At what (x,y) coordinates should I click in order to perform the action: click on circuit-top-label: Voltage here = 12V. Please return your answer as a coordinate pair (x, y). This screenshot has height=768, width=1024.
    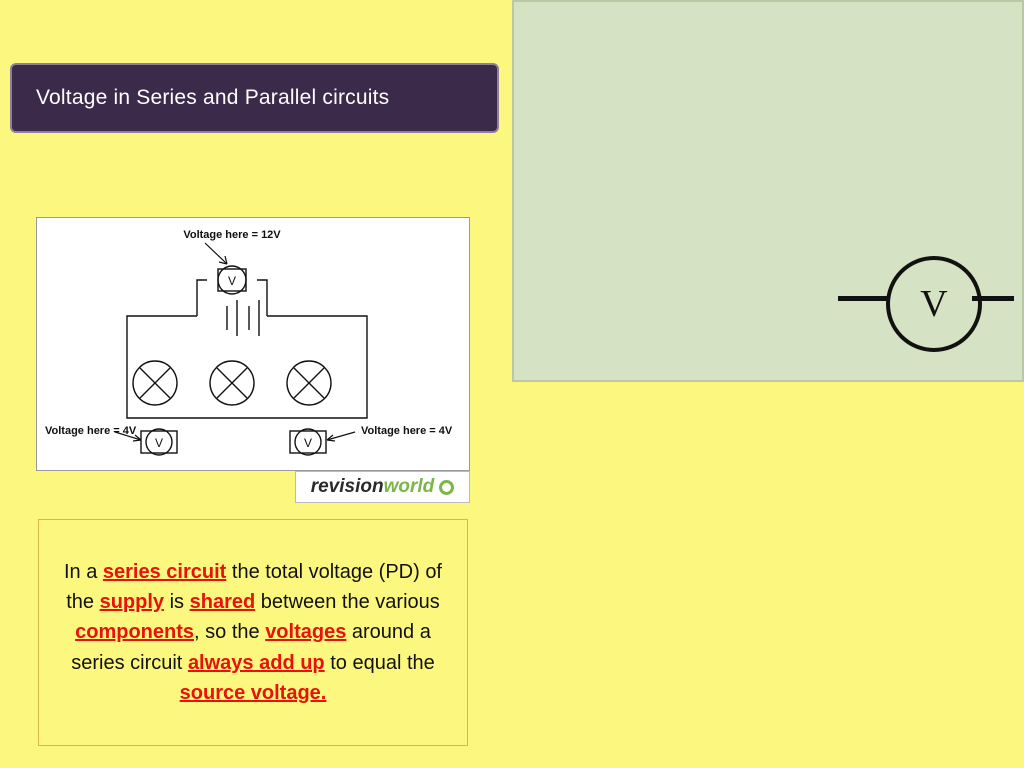
    Looking at the image, I should click on (232, 235).